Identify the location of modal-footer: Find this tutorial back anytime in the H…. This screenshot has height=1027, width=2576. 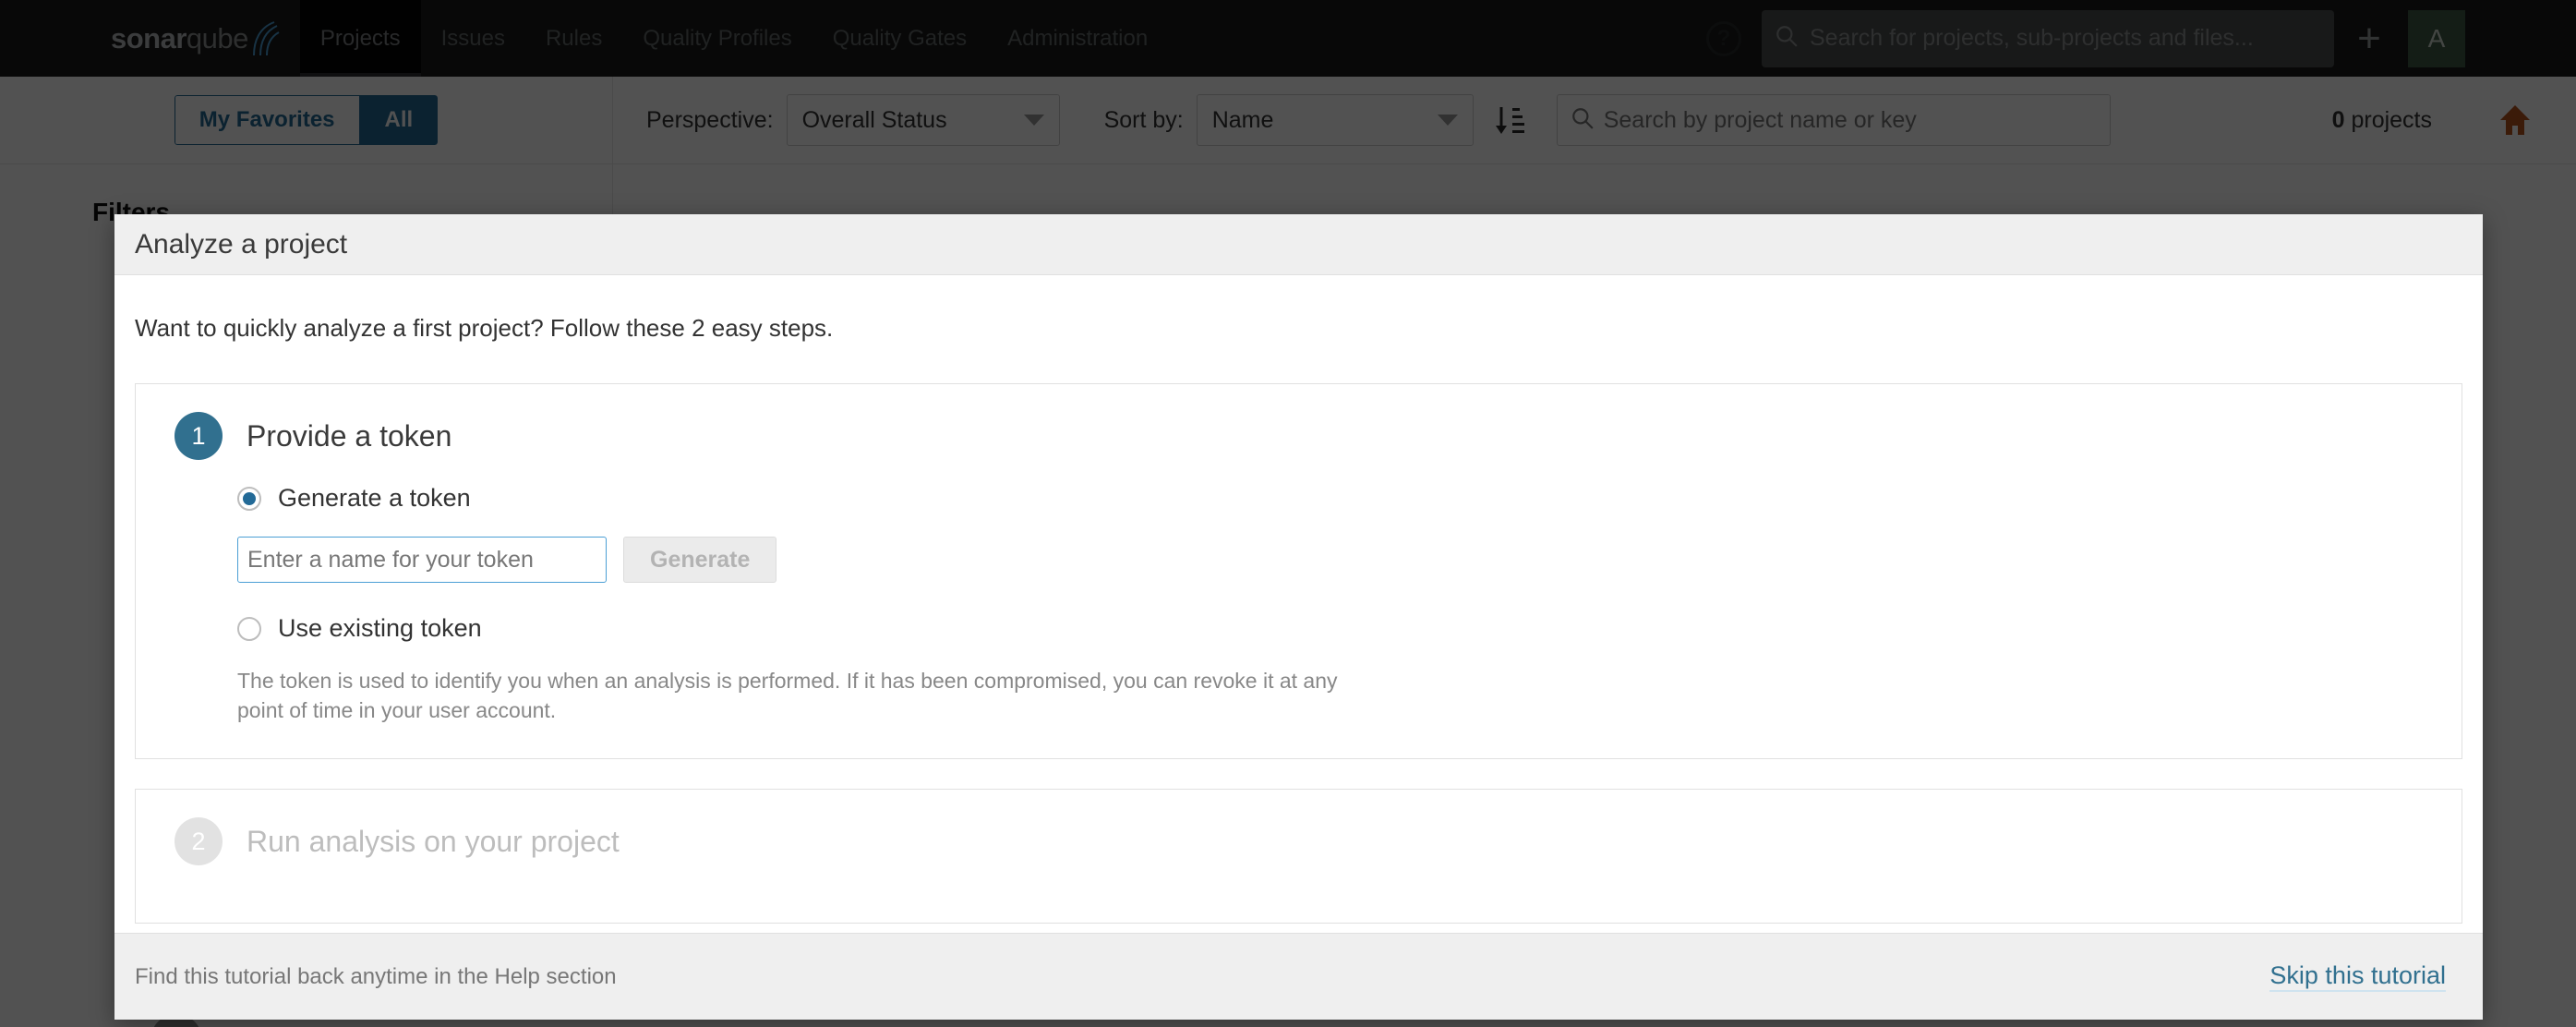
(1298, 977).